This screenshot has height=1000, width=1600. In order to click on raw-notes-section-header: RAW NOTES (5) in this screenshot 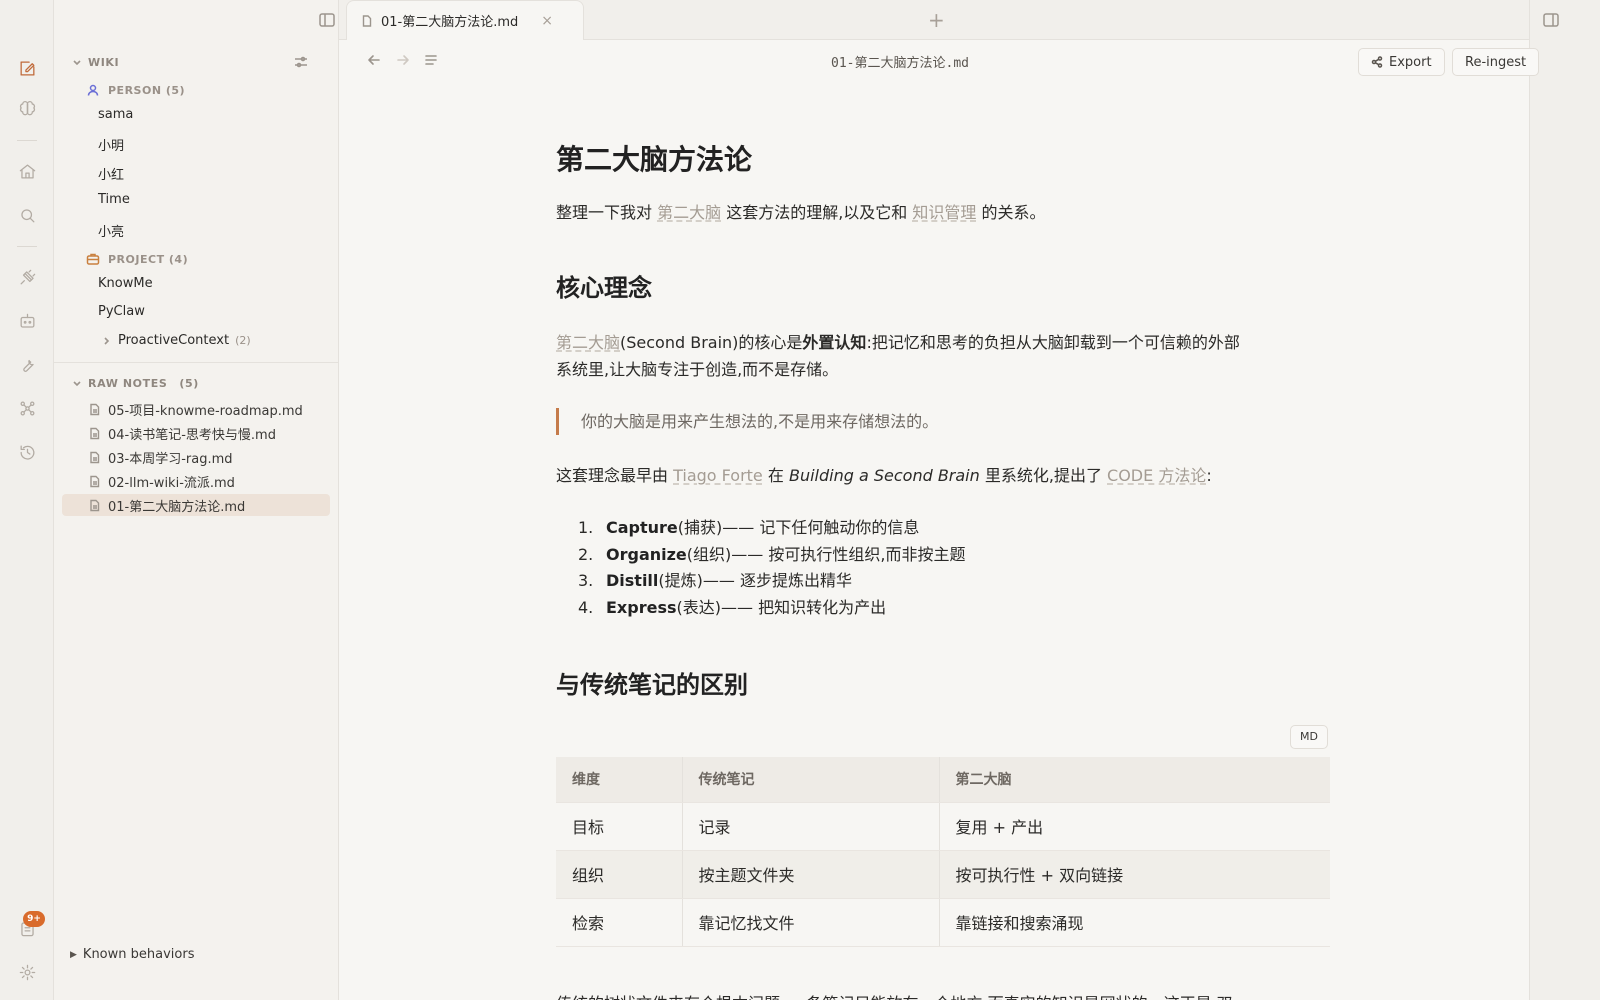, I will do `click(135, 383)`.